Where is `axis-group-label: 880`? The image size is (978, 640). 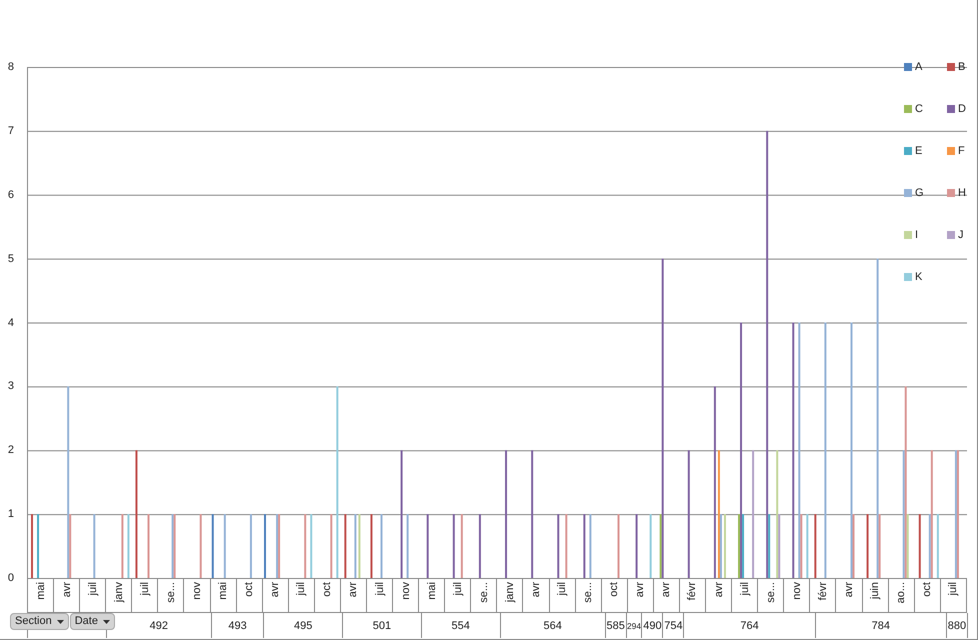
axis-group-label: 880 is located at coordinates (957, 626).